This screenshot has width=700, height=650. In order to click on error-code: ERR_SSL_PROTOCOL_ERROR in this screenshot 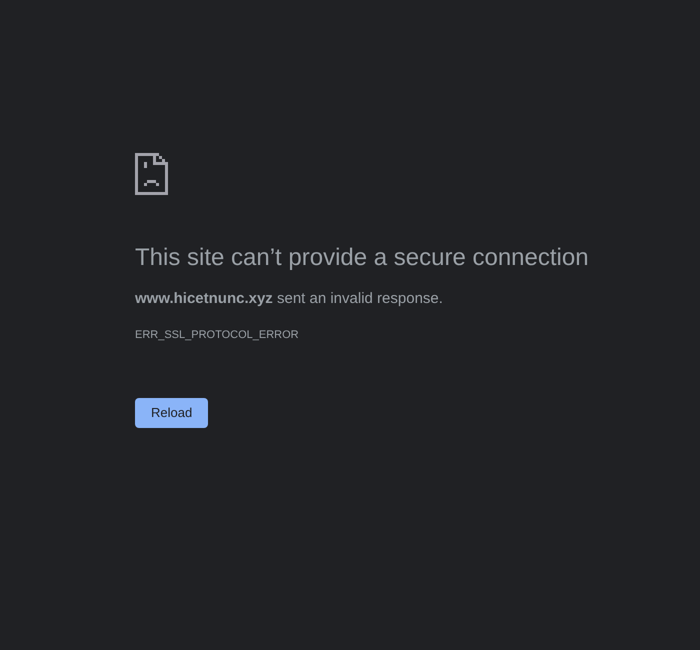, I will do `click(217, 335)`.